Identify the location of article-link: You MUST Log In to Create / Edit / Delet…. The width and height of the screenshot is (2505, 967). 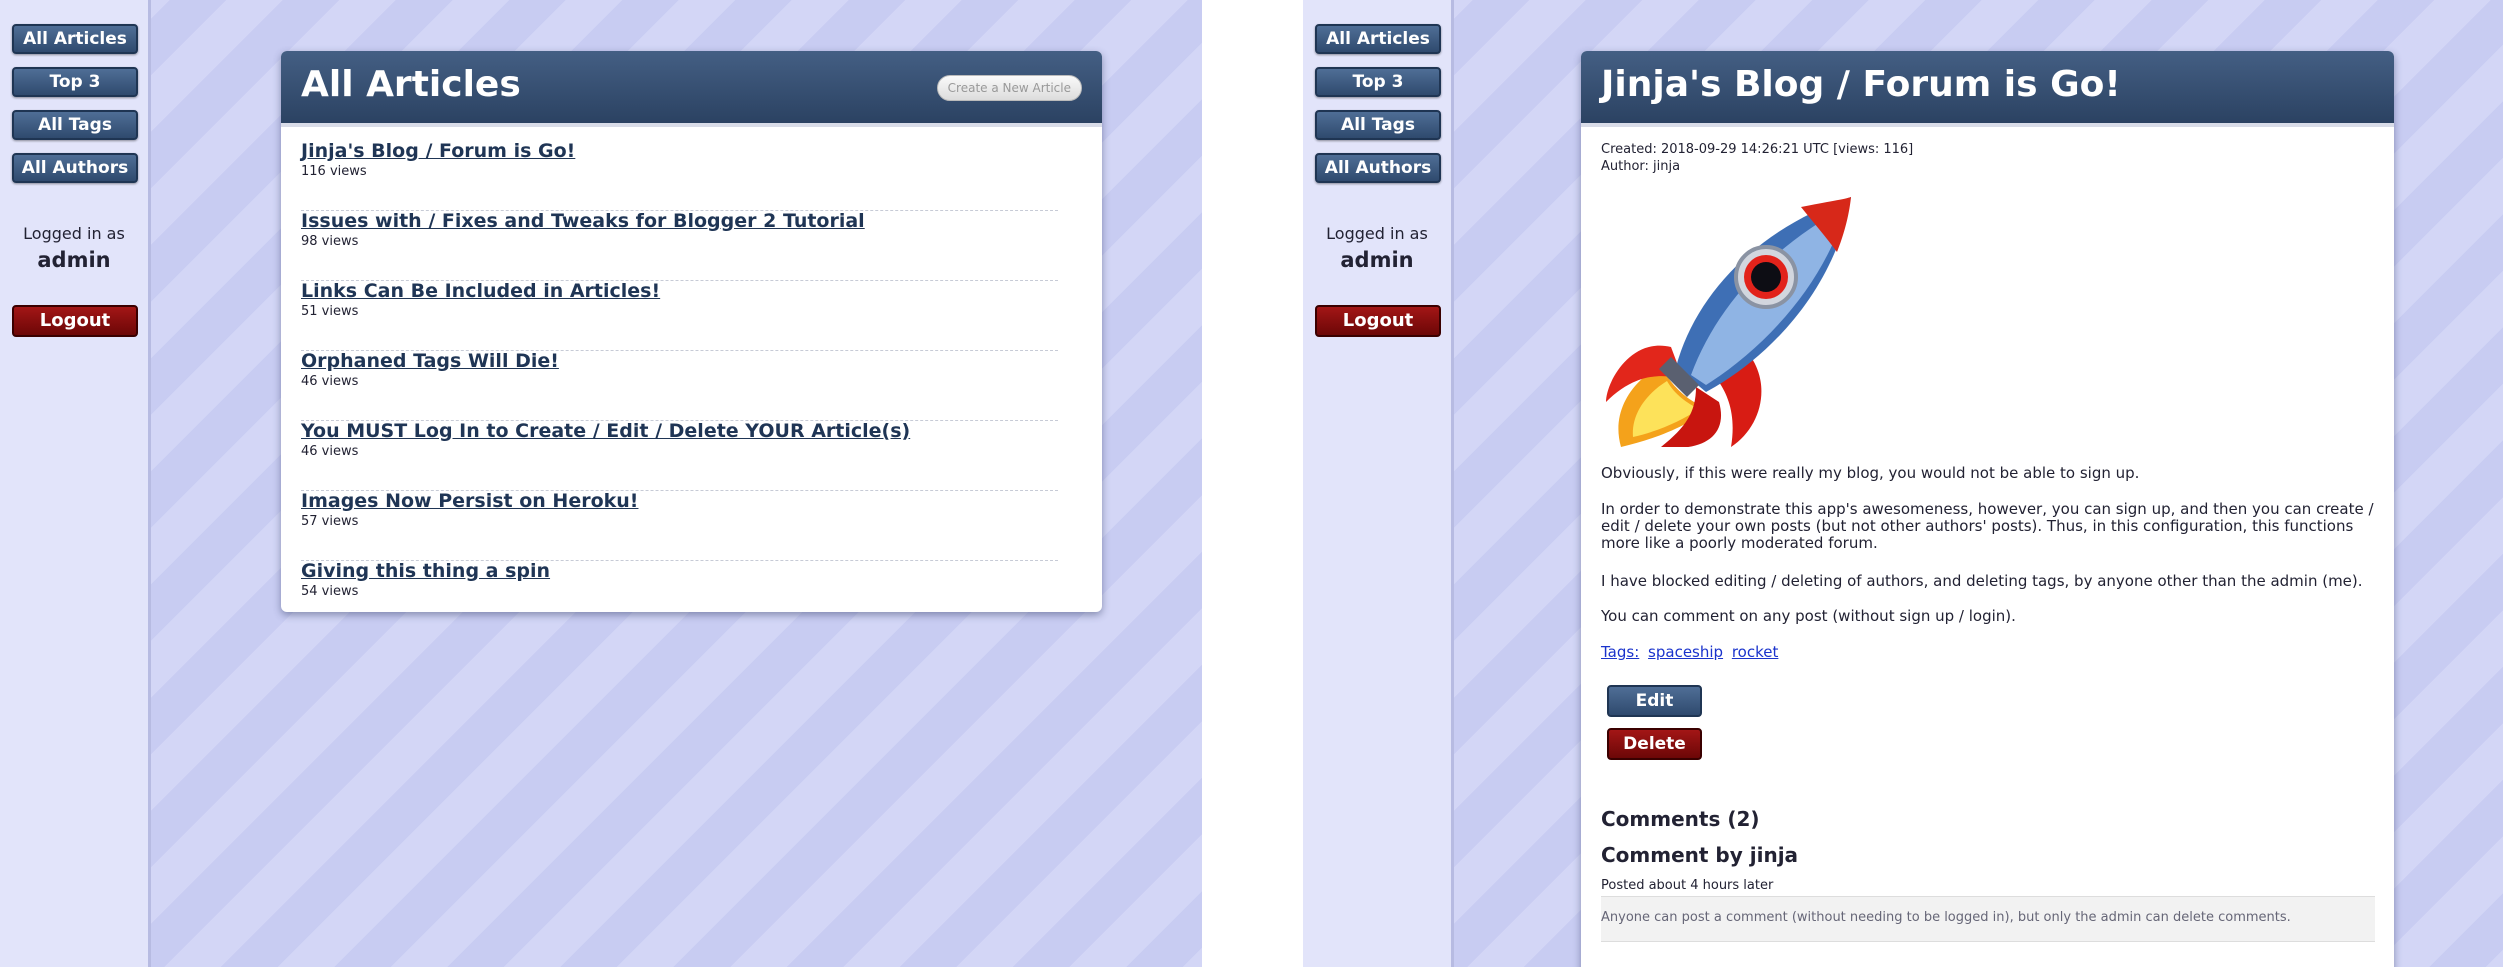
(605, 431).